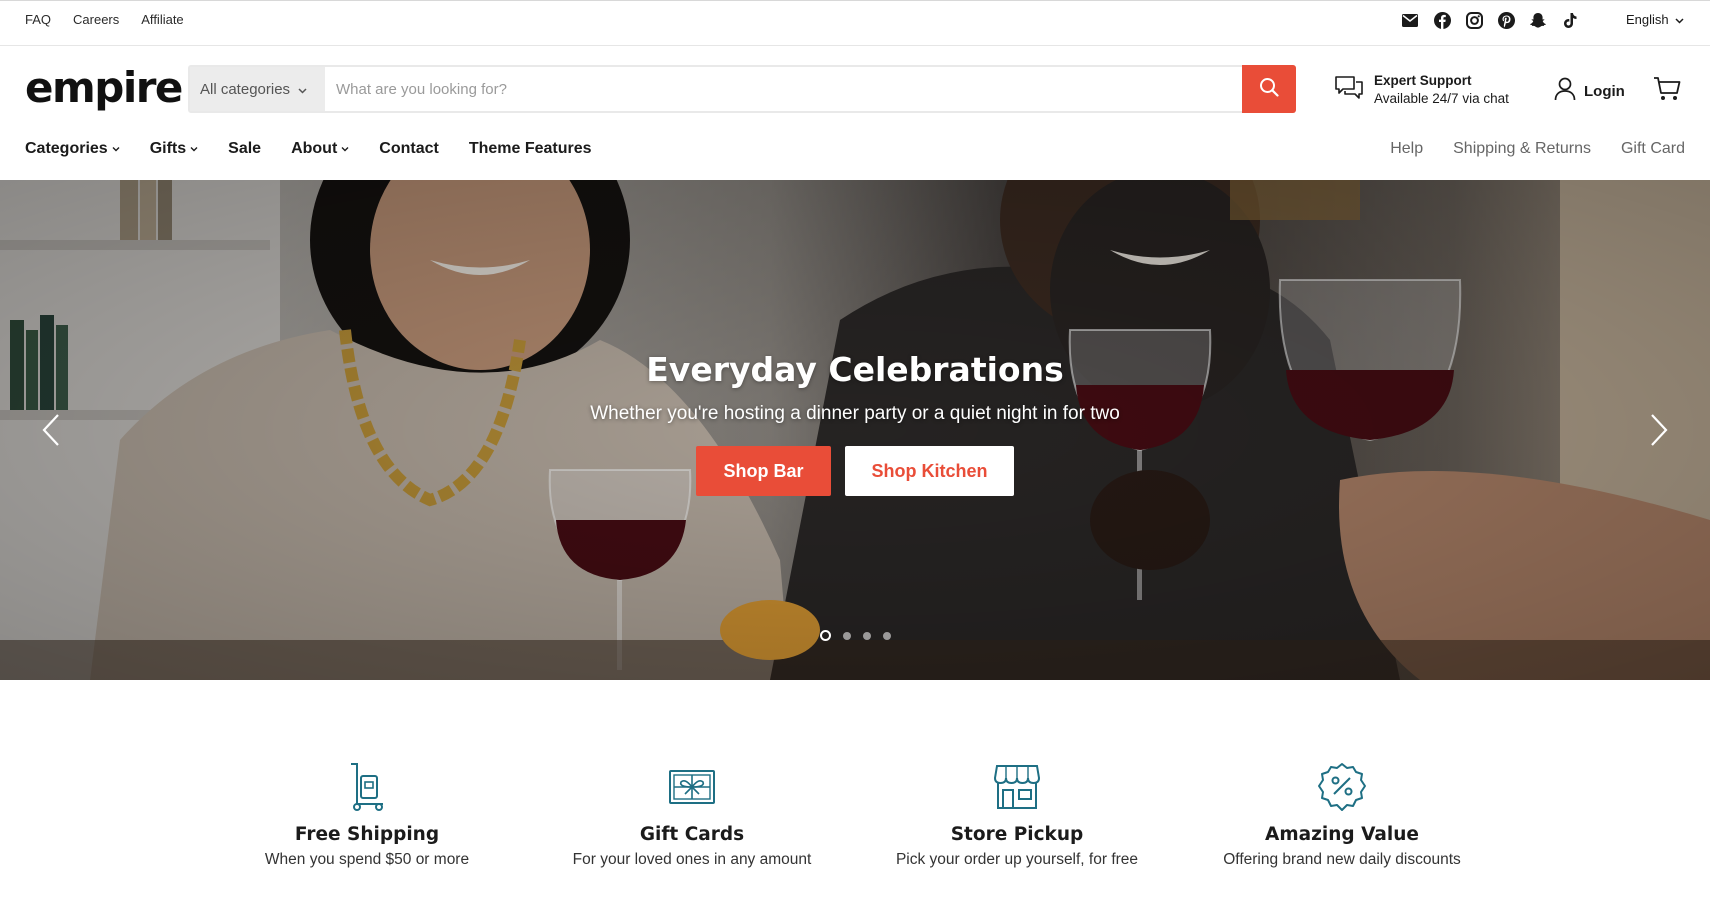 Image resolution: width=1710 pixels, height=901 pixels. What do you see at coordinates (104, 88) in the screenshot?
I see `store-logo: empire` at bounding box center [104, 88].